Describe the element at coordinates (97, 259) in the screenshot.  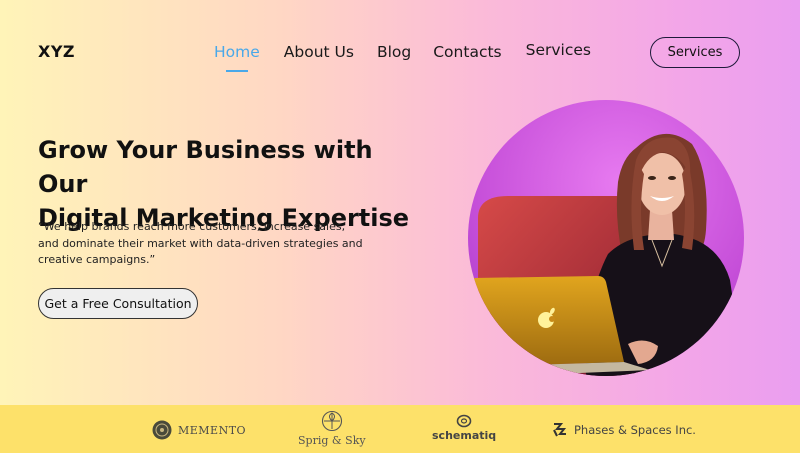
I see `quote-line-3: creative campaigns.”` at that location.